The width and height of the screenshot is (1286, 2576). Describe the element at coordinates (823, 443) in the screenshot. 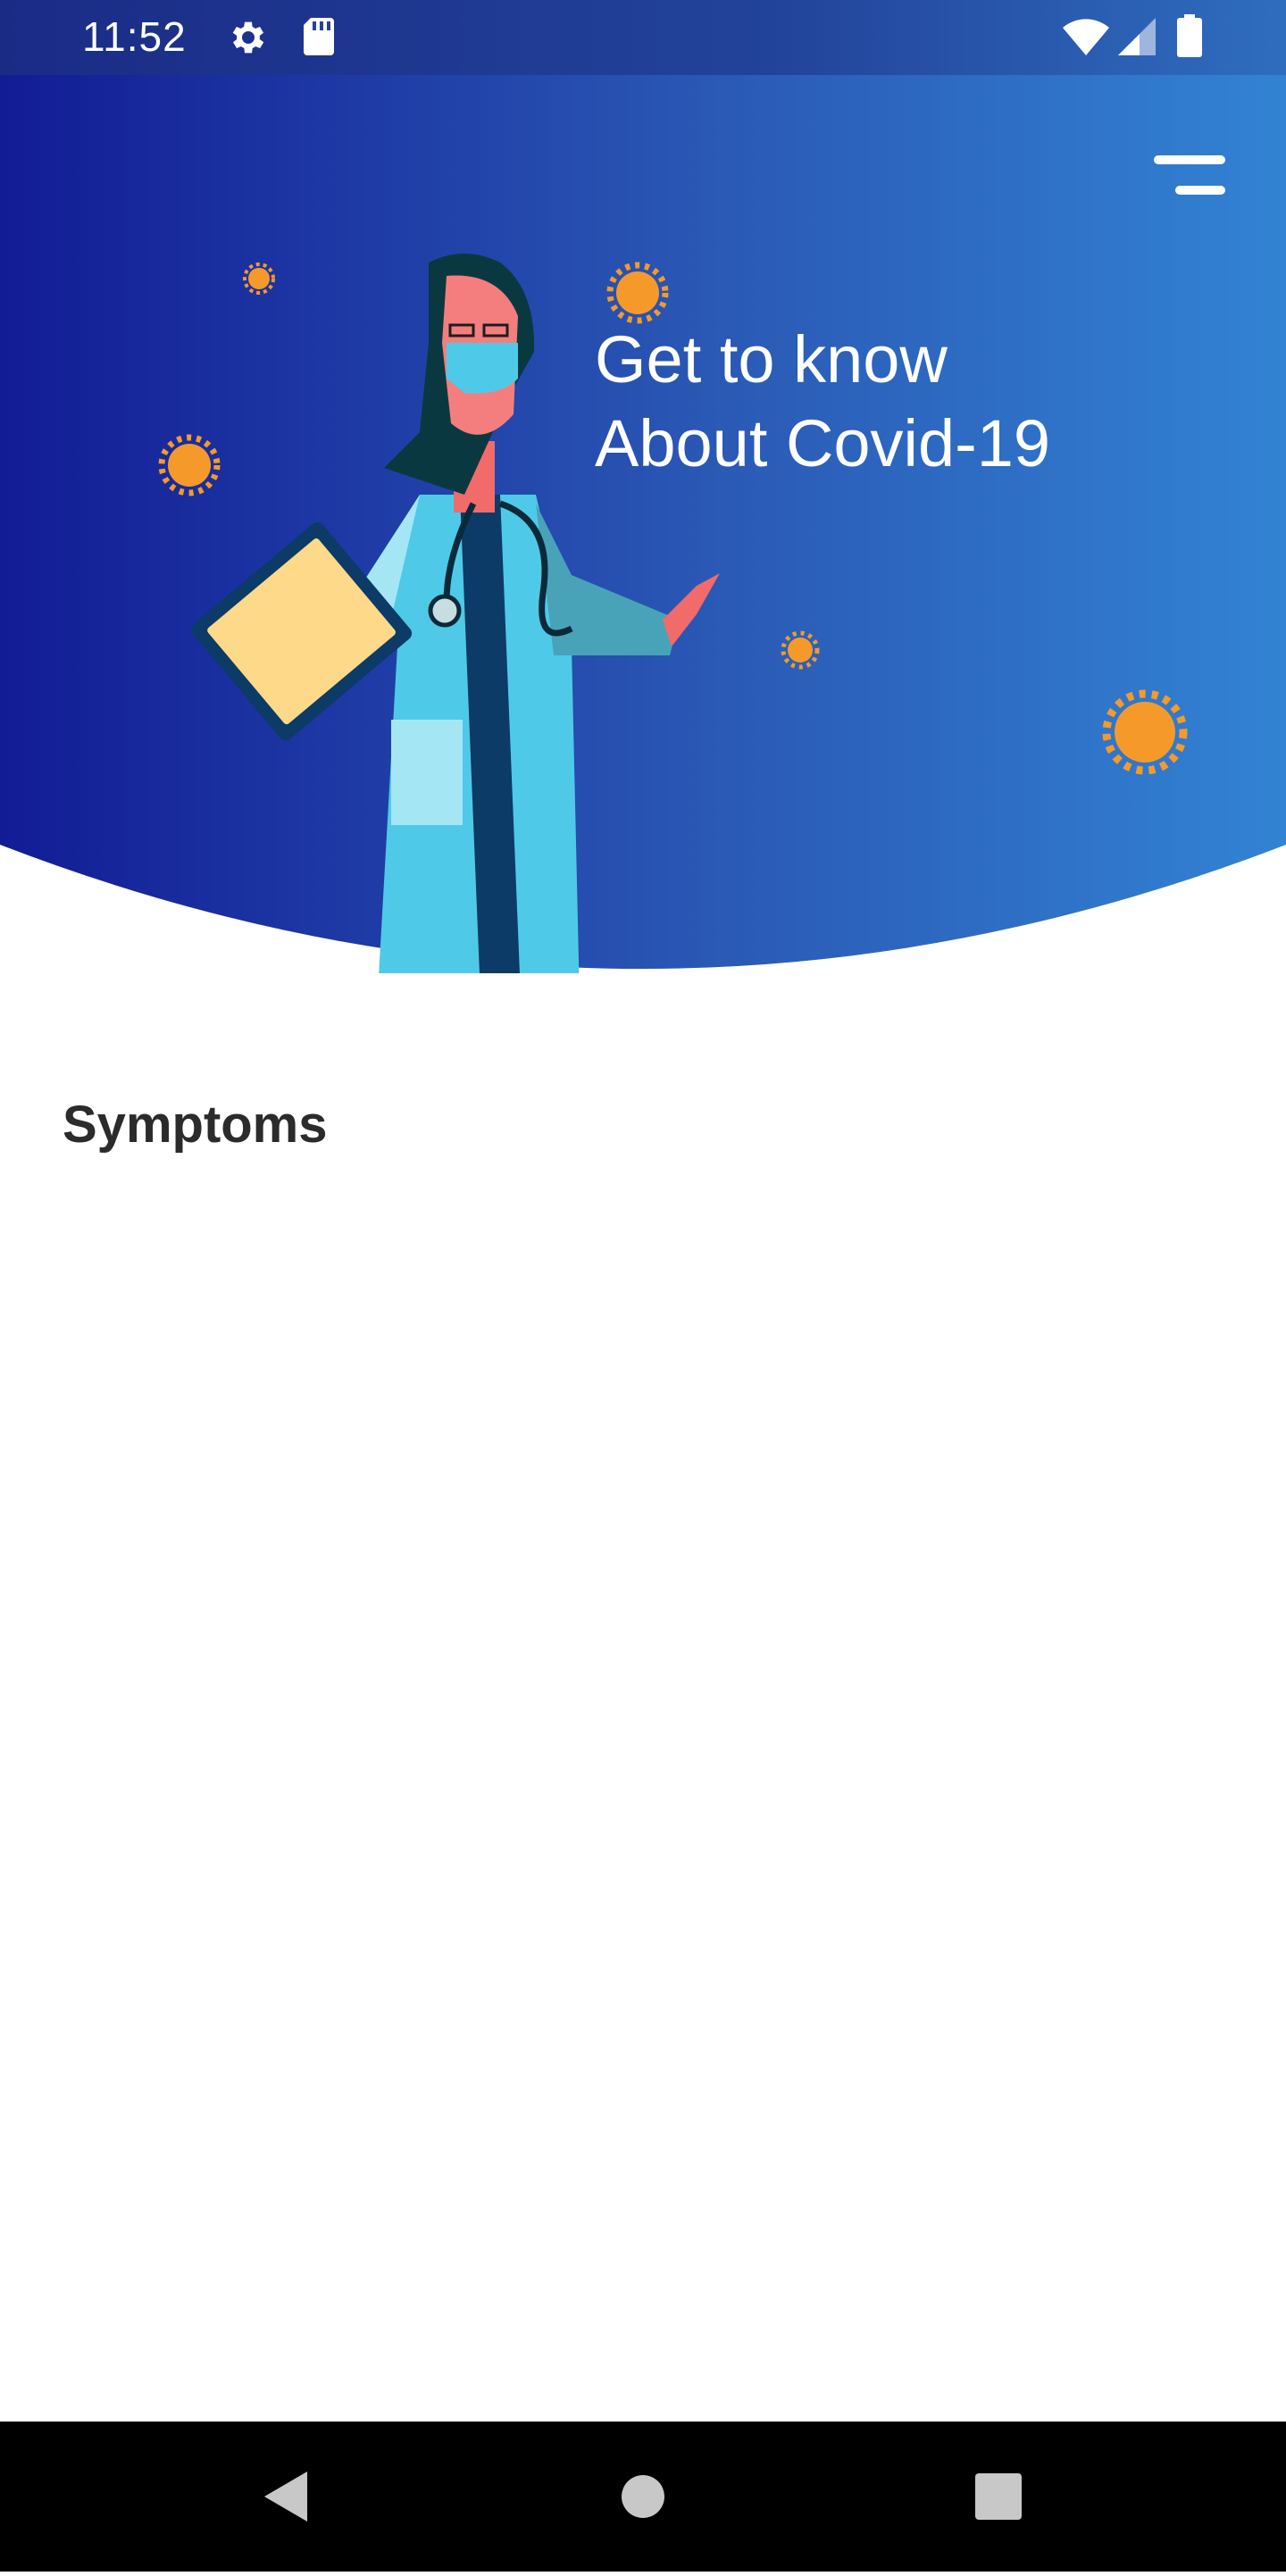

I see `headline-line-2: About Covid-19` at that location.